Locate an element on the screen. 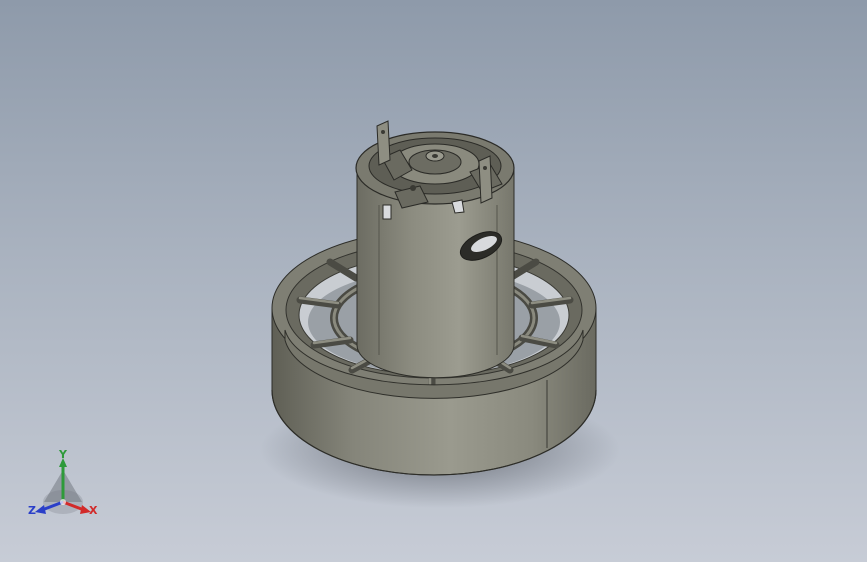 The image size is (867, 562). coordinate-triad: Y X Z is located at coordinates (64, 486).